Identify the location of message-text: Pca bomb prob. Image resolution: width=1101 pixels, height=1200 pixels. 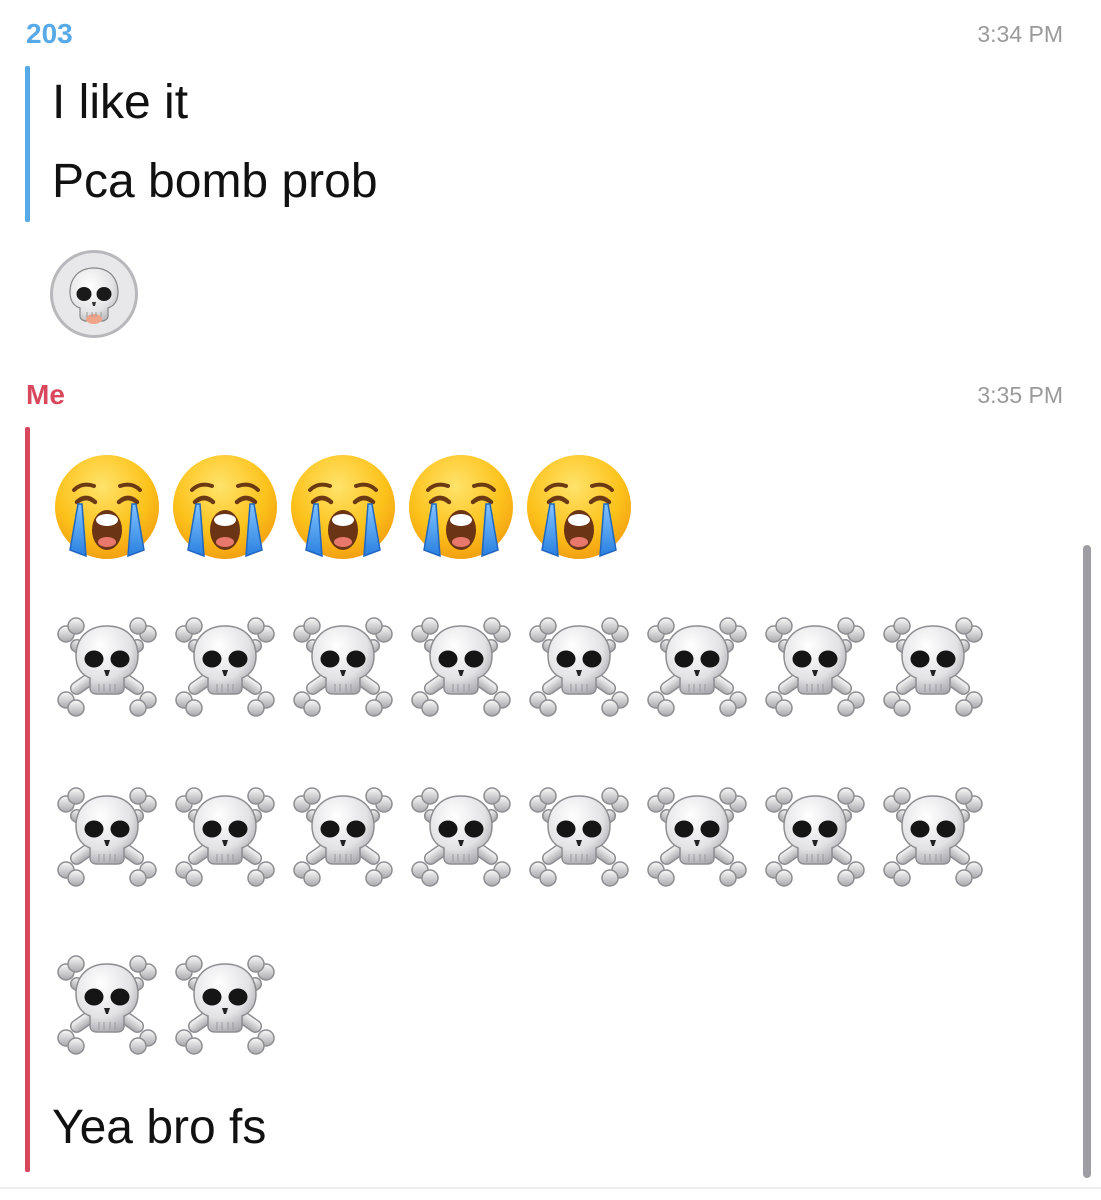
(215, 182).